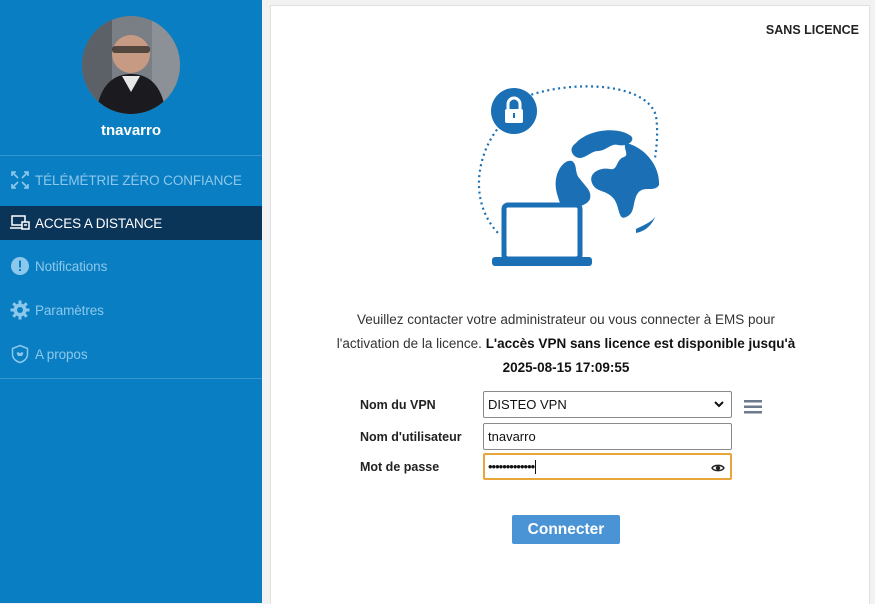 This screenshot has height=604, width=875. I want to click on nav-item-label: TÉLÉMÉTRIE ZÉRO CONFIANCE, so click(138, 180).